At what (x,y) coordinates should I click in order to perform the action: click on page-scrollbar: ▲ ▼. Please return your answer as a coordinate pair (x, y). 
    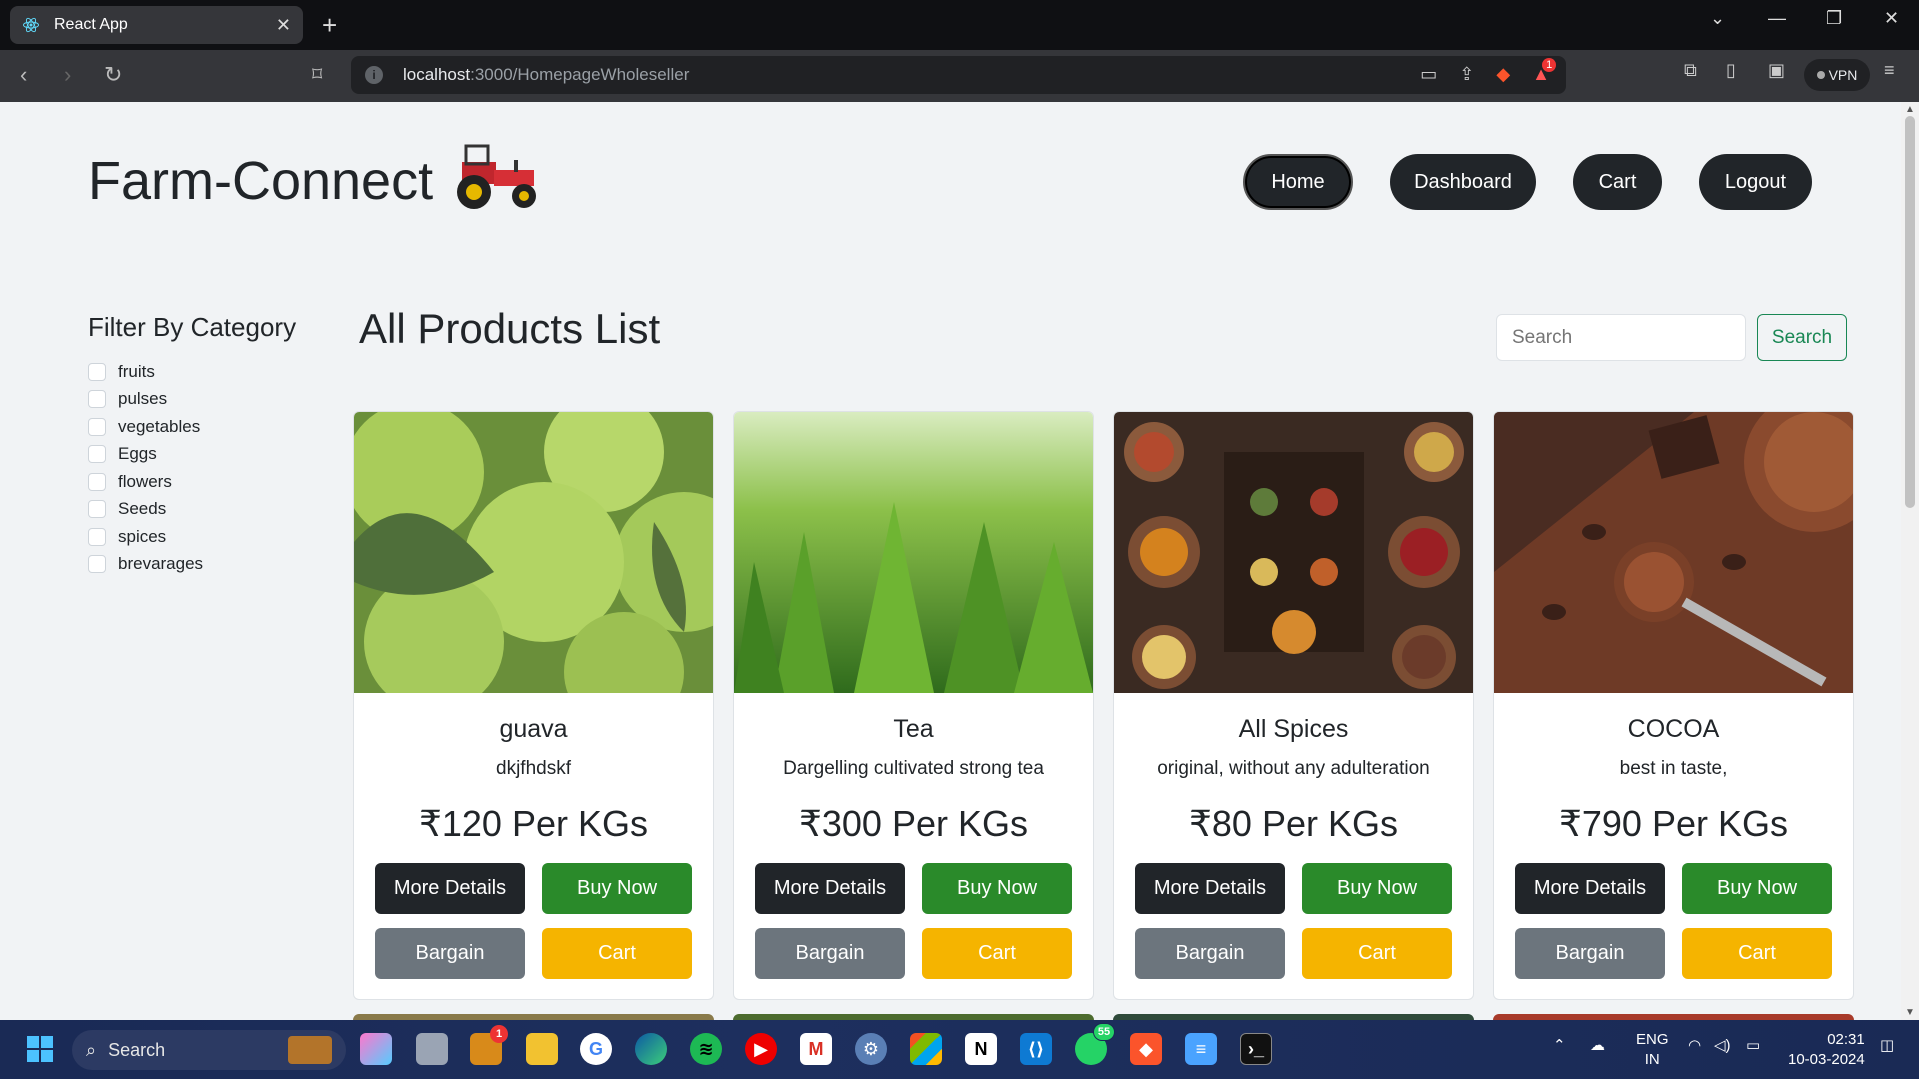
    Looking at the image, I should click on (1910, 561).